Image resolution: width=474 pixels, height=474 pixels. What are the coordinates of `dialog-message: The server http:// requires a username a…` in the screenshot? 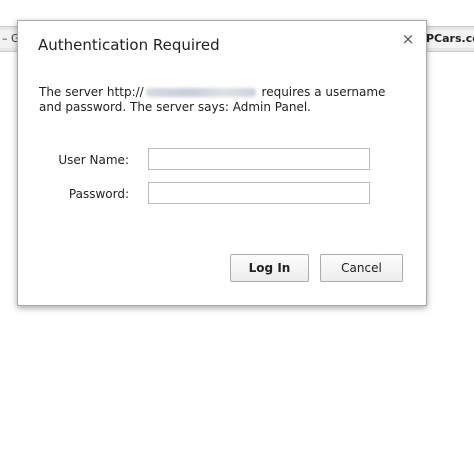 It's located at (224, 100).